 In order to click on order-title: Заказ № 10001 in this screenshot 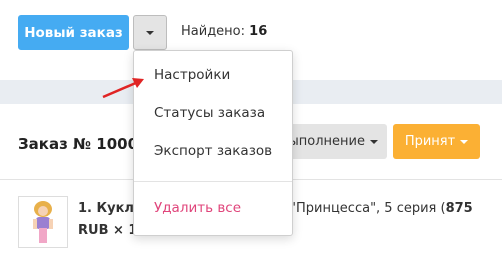, I will do `click(83, 144)`.